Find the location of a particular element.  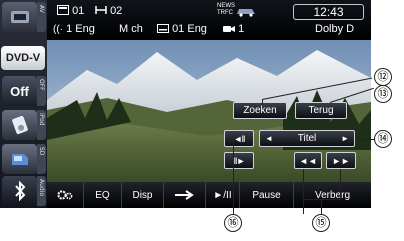

bluetooth-icon is located at coordinates (19, 191).